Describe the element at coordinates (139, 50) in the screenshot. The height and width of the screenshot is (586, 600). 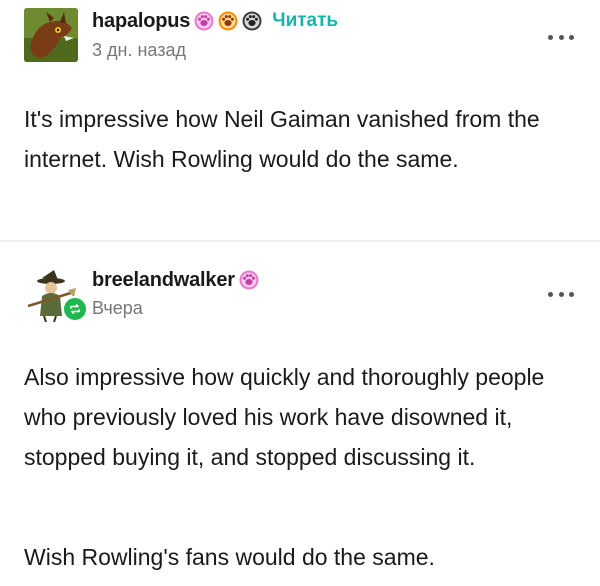
I see `timestamp: 3 дн. назад` at that location.